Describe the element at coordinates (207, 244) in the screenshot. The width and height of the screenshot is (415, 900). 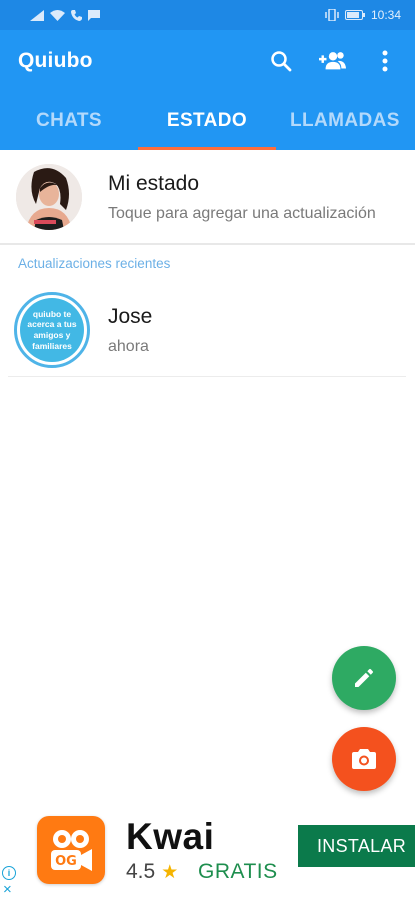
I see `section-divider` at that location.